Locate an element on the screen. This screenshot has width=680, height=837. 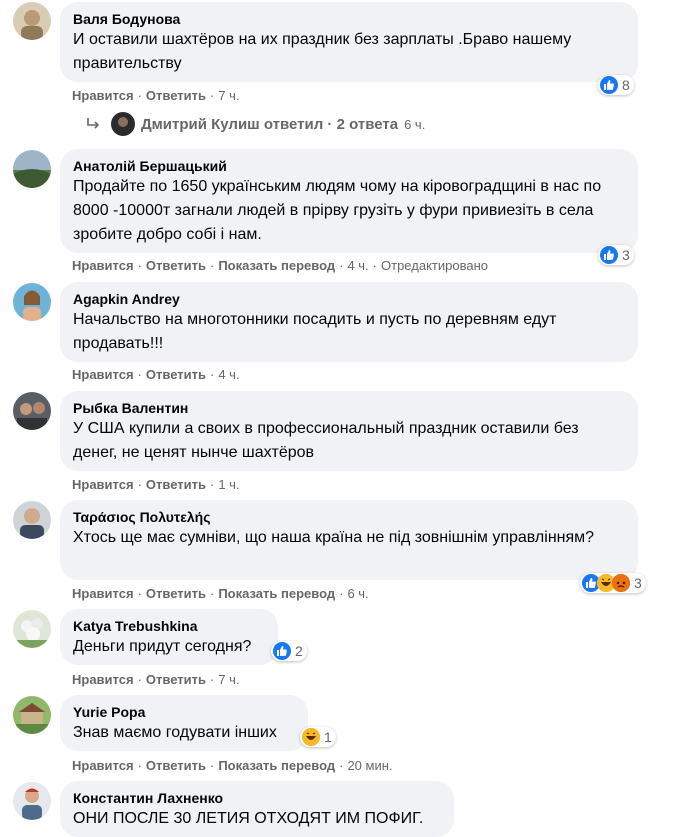
comment-actions: Нравится · Ответить · Показать перевод · 6 ч. is located at coordinates (220, 593).